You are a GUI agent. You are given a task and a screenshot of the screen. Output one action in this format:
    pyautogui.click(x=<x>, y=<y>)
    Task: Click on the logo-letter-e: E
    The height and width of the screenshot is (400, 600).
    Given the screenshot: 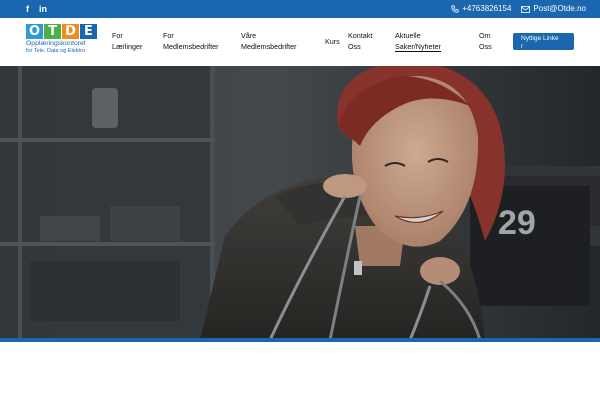 What is the action you would take?
    pyautogui.click(x=88, y=31)
    